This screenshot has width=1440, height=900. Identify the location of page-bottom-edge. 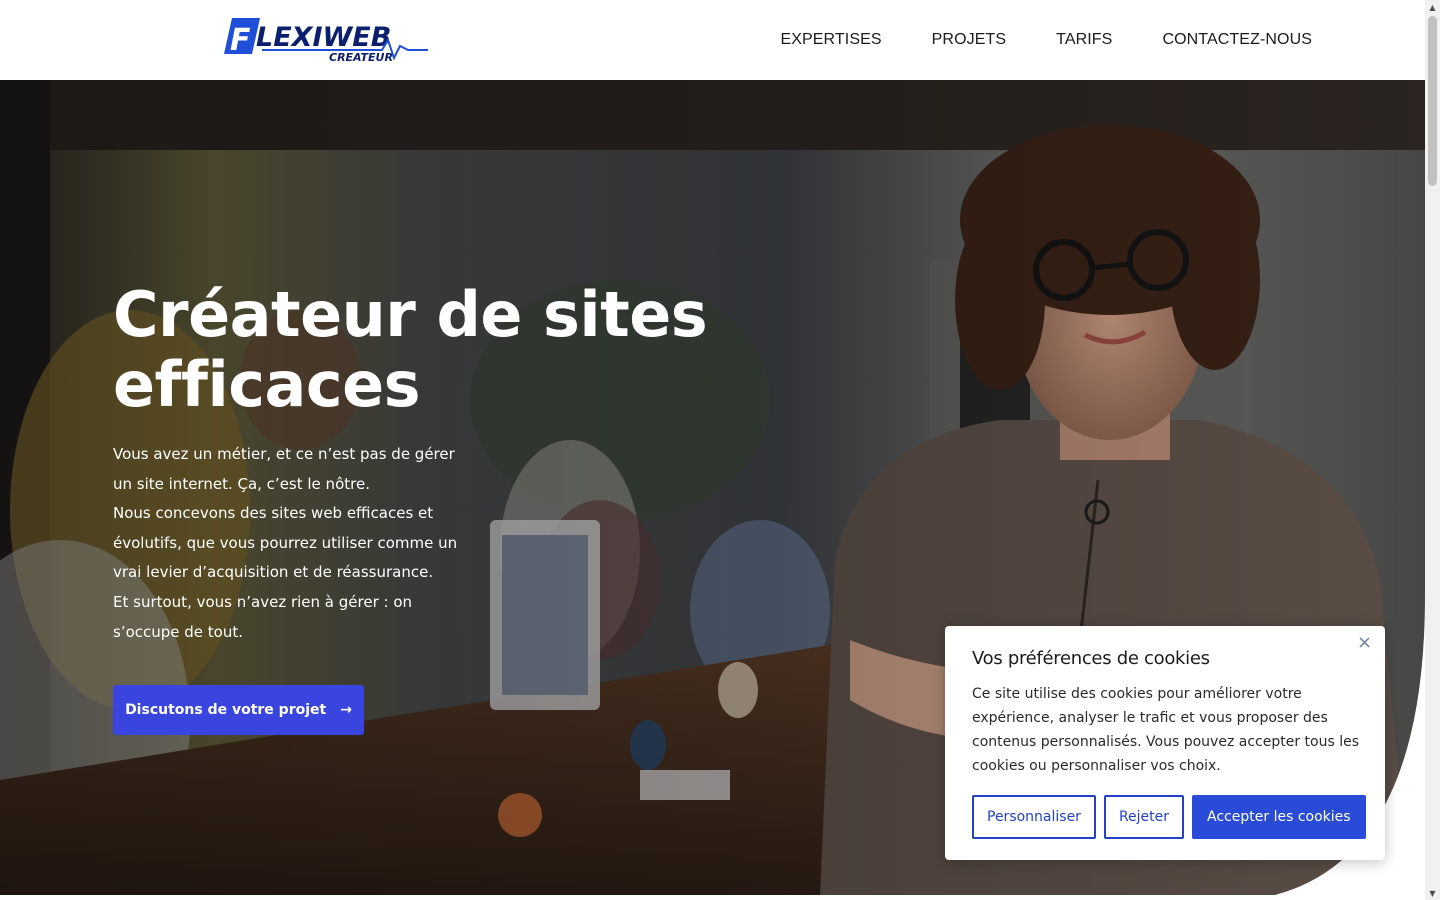
(712, 897).